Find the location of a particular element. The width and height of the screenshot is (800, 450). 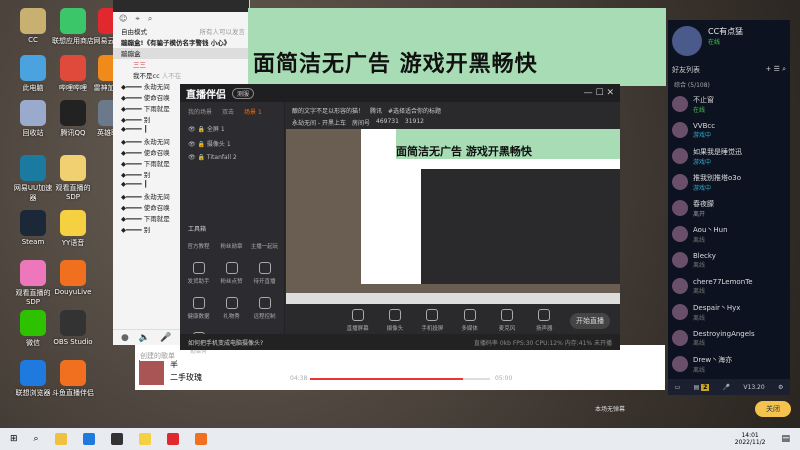

desktop-icon: Steam is located at coordinates (33, 228).